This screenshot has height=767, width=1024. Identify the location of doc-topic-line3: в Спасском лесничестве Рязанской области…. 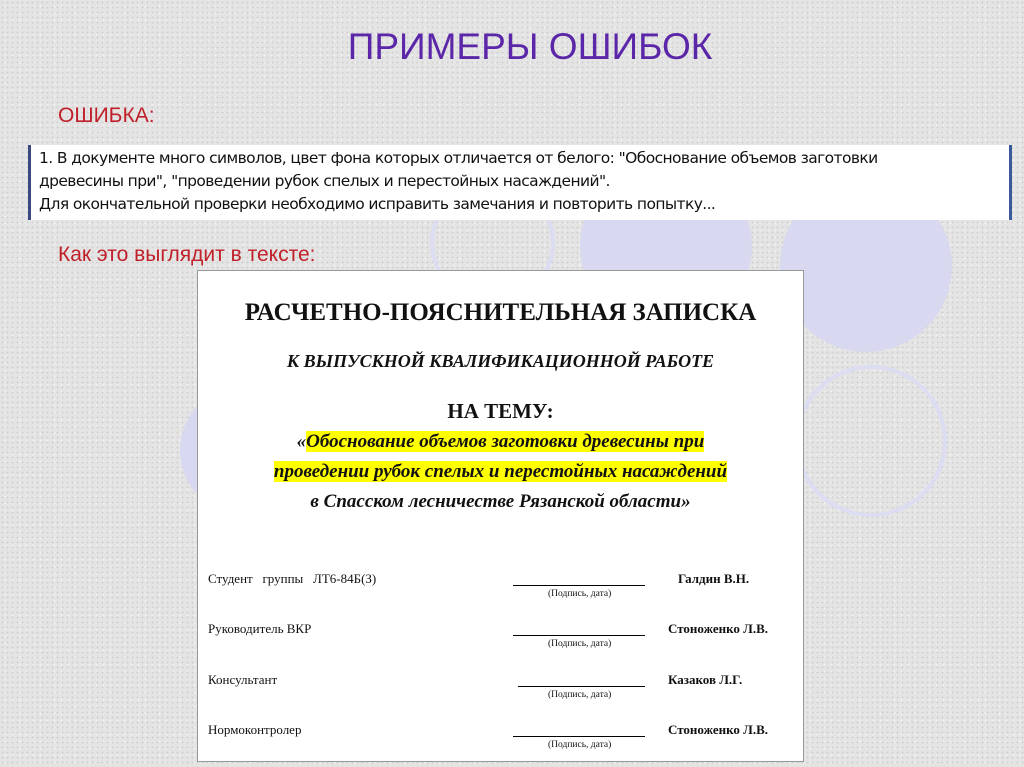
(500, 501).